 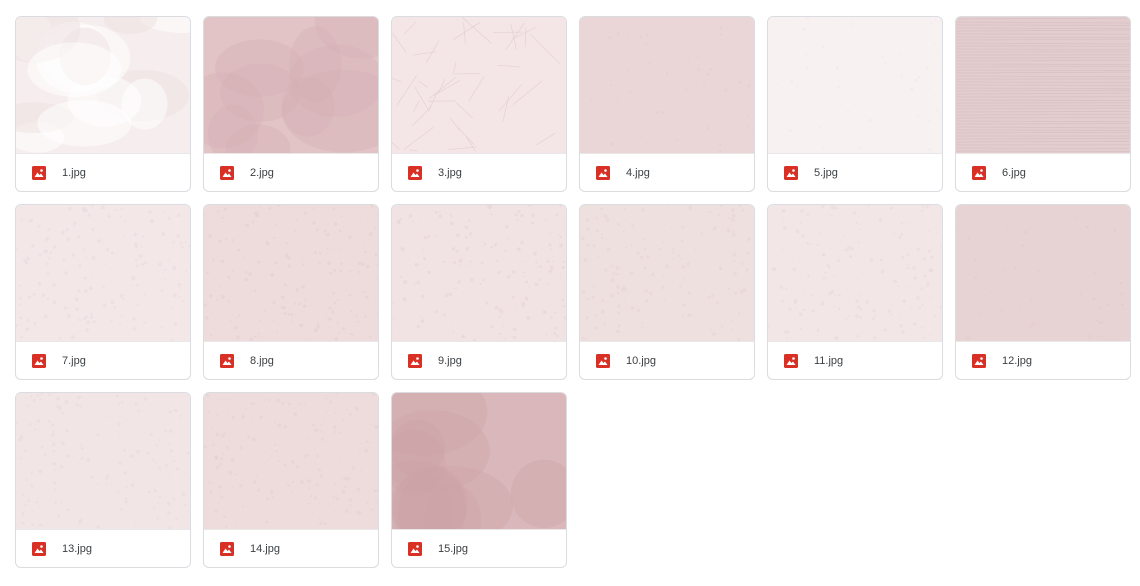 What do you see at coordinates (479, 360) in the screenshot?
I see `file-meta: 9.jpg` at bounding box center [479, 360].